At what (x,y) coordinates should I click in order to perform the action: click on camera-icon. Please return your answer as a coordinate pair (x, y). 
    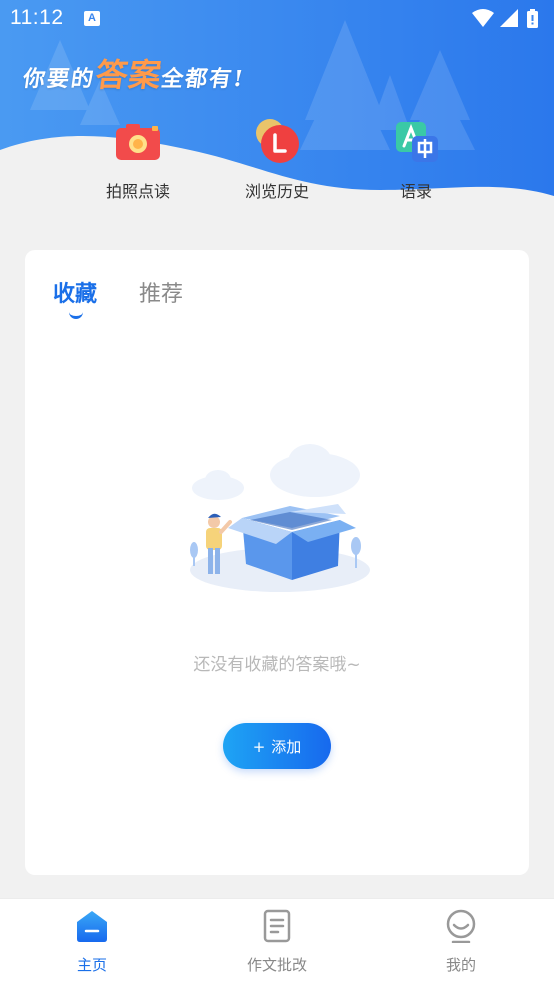
    Looking at the image, I should click on (138, 142).